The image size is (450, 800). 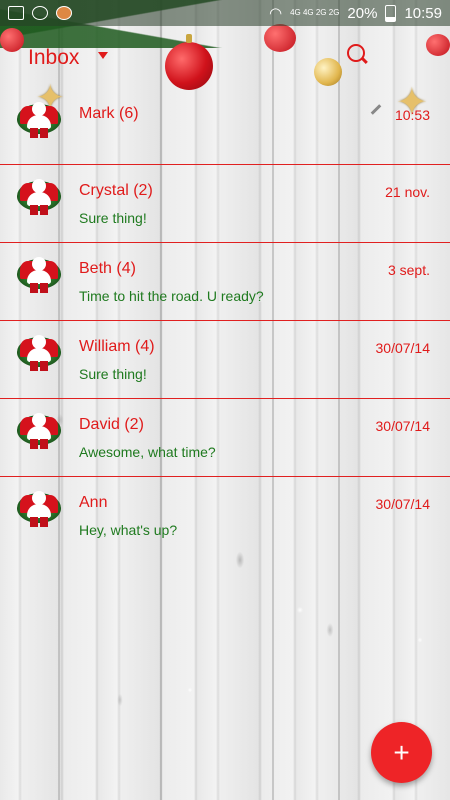 What do you see at coordinates (40, 13) in the screenshot?
I see `missed-call-icon` at bounding box center [40, 13].